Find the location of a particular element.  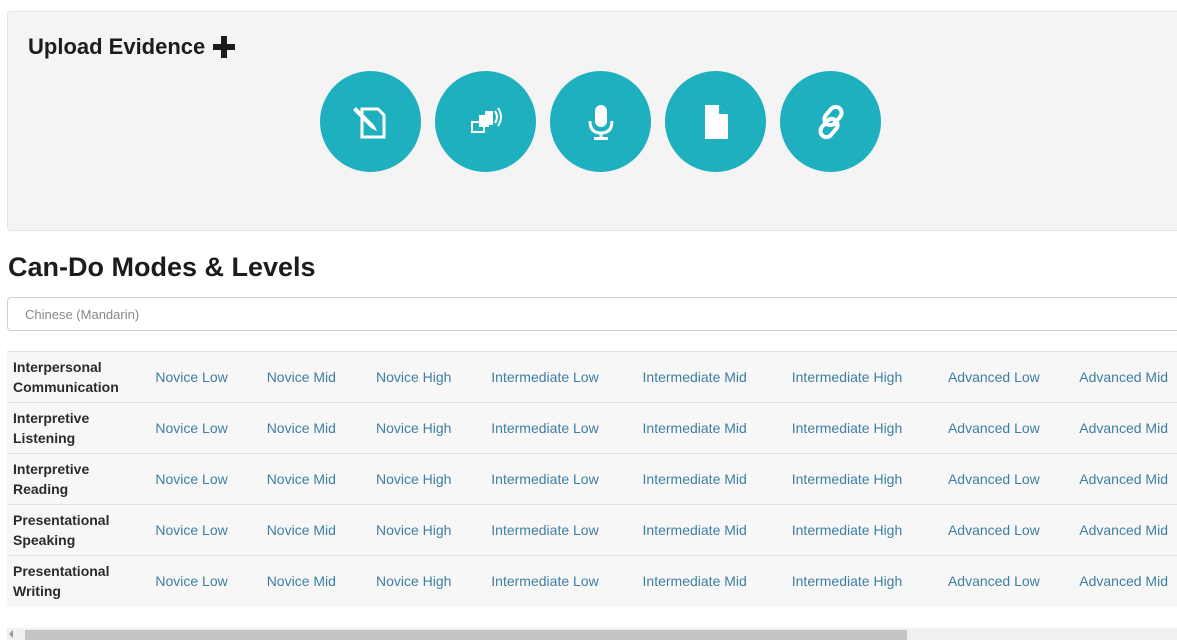

mode-cell: Presentational Writing is located at coordinates (81, 581).